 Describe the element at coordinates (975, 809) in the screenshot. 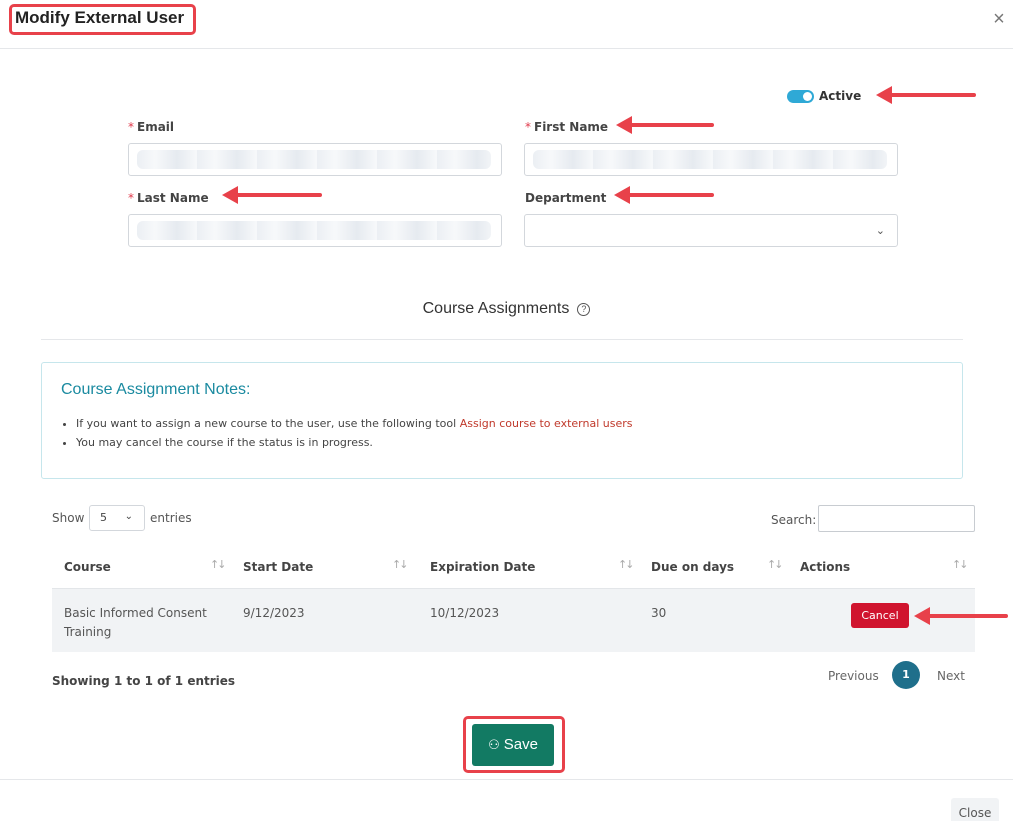

I see `close-button: Close` at that location.